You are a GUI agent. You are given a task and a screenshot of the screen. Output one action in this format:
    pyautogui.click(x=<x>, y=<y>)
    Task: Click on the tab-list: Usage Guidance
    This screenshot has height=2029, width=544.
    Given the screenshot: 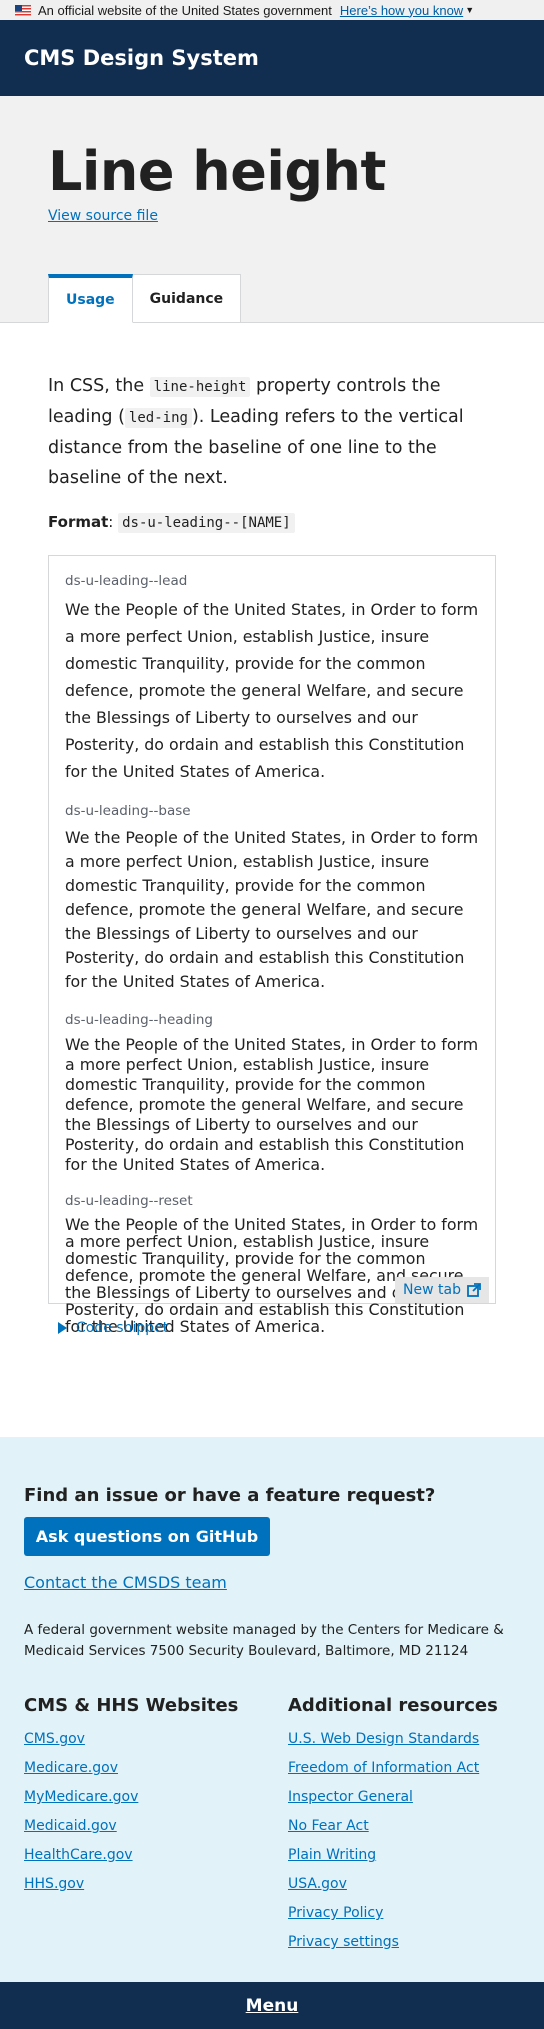 What is the action you would take?
    pyautogui.click(x=145, y=298)
    